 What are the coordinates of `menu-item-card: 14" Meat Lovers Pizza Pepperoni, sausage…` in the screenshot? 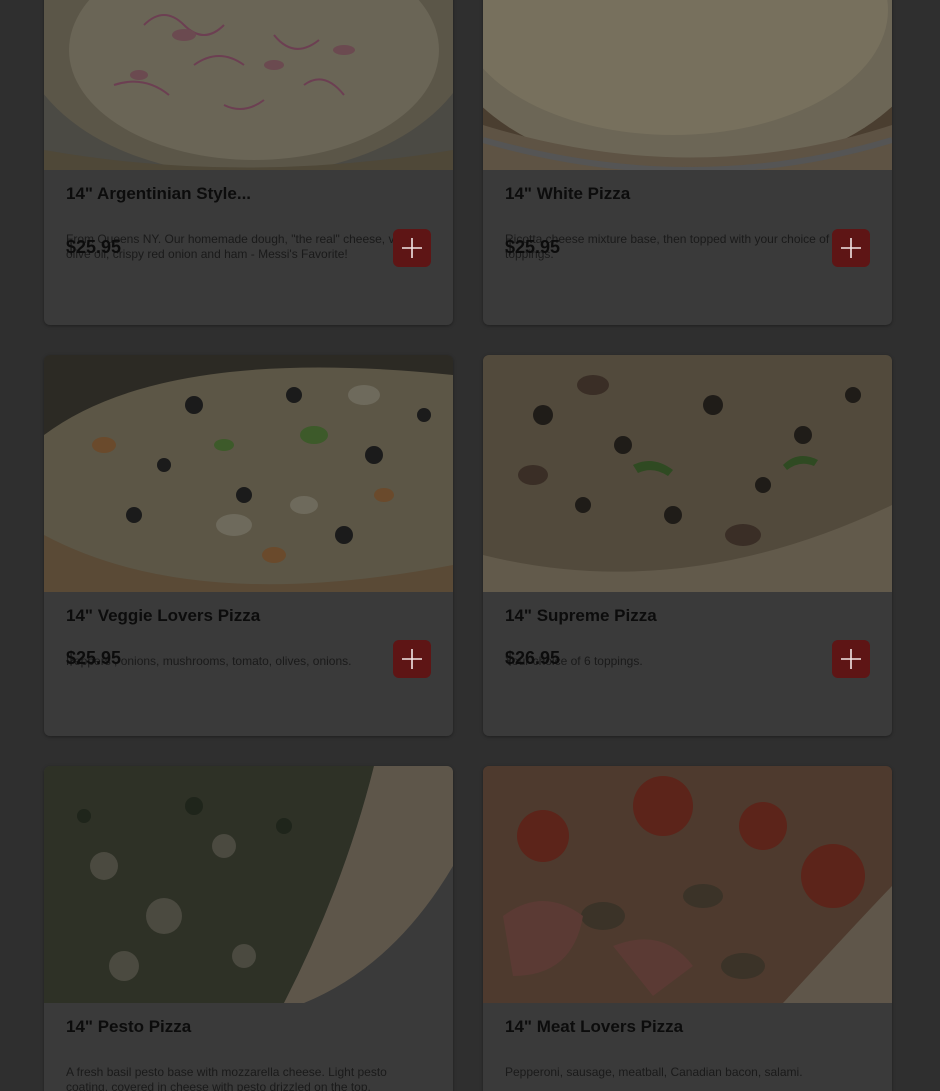 It's located at (687, 928).